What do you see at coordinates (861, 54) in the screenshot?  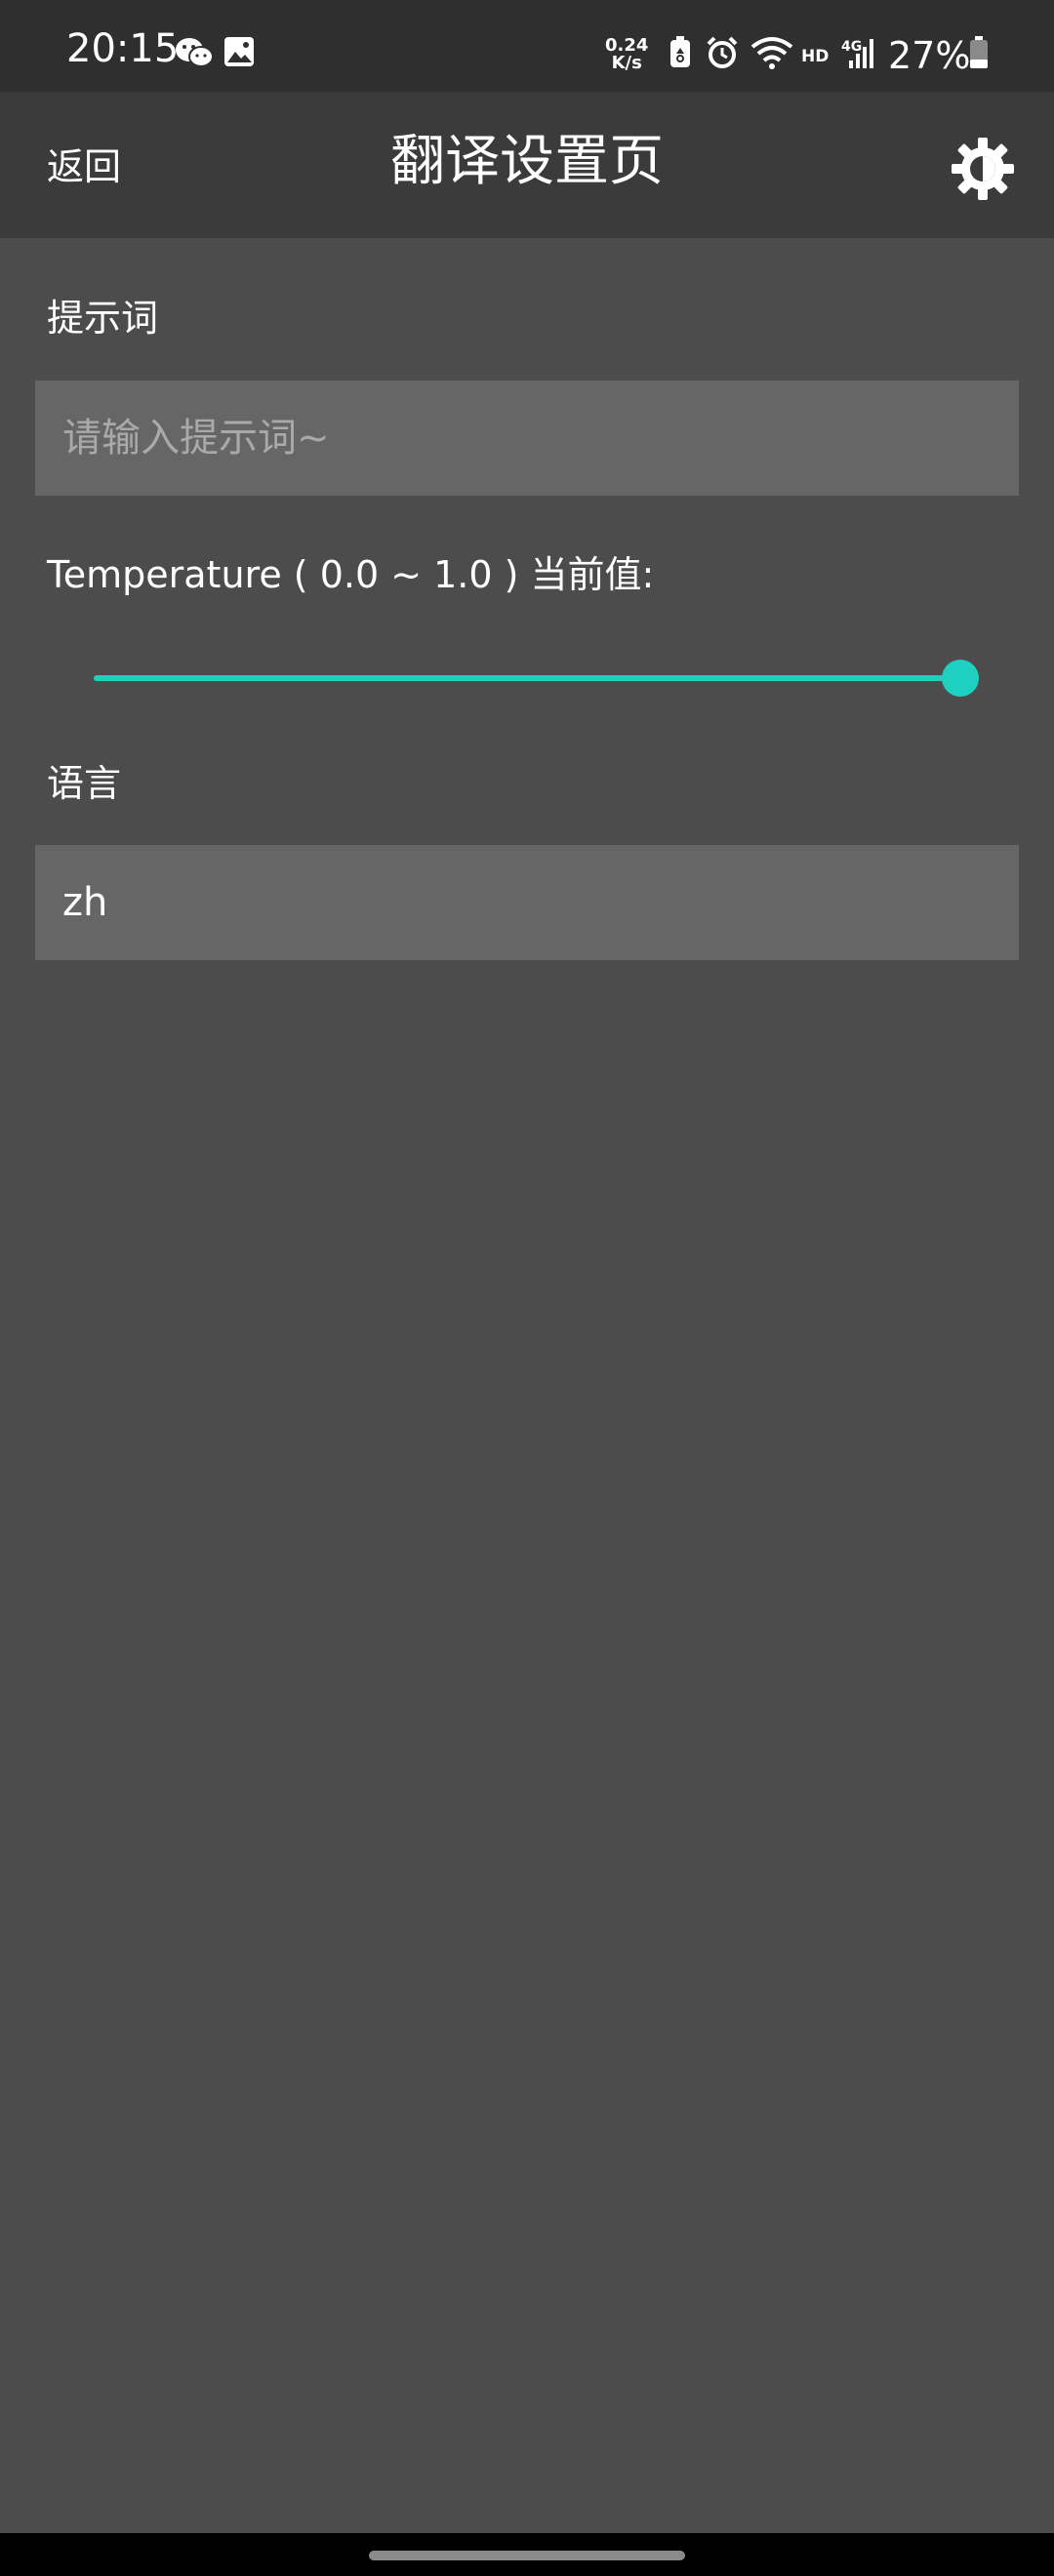 I see `signal-icon` at bounding box center [861, 54].